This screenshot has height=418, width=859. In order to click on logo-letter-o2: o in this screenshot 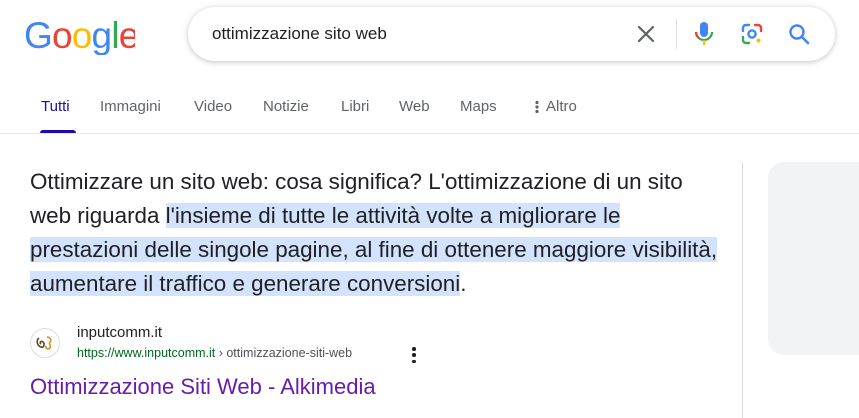, I will do `click(82, 36)`.